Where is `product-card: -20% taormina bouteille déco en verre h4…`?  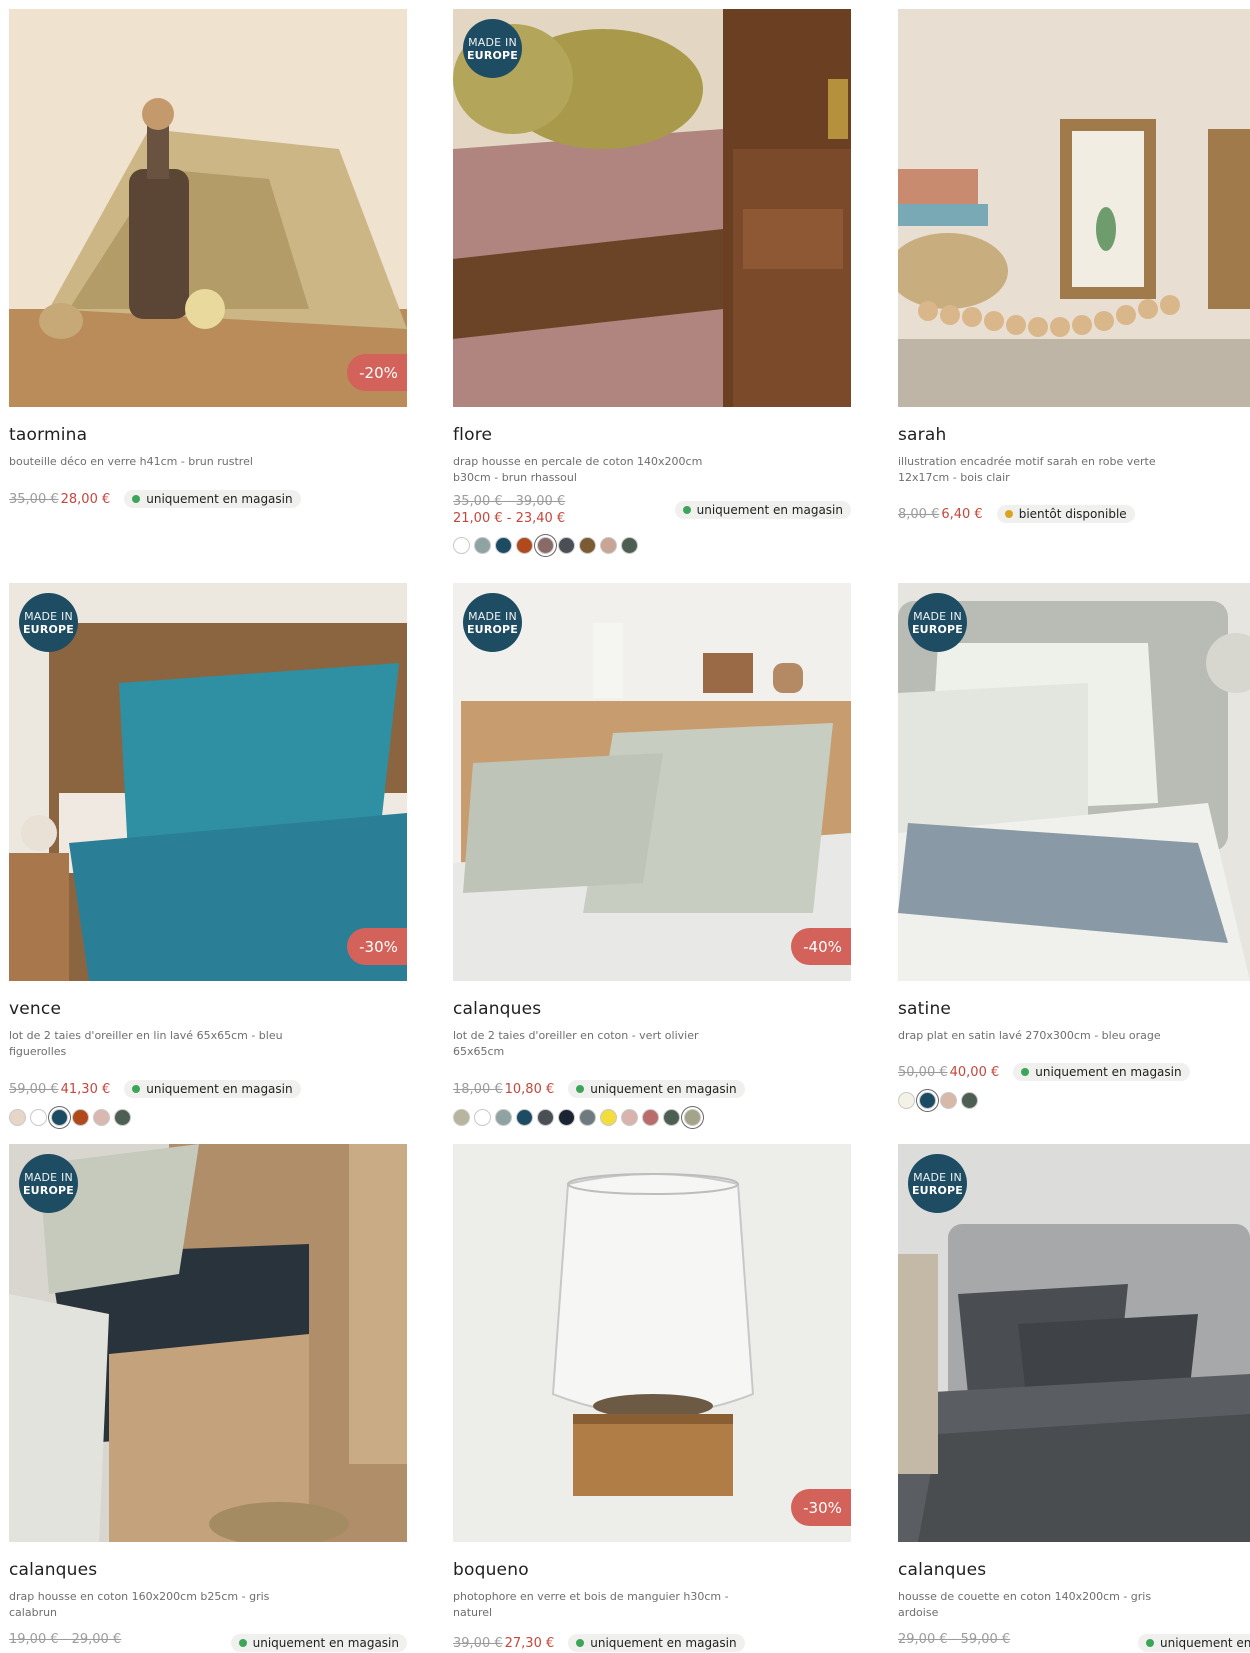 product-card: -20% taormina bouteille déco en verre h4… is located at coordinates (208, 259).